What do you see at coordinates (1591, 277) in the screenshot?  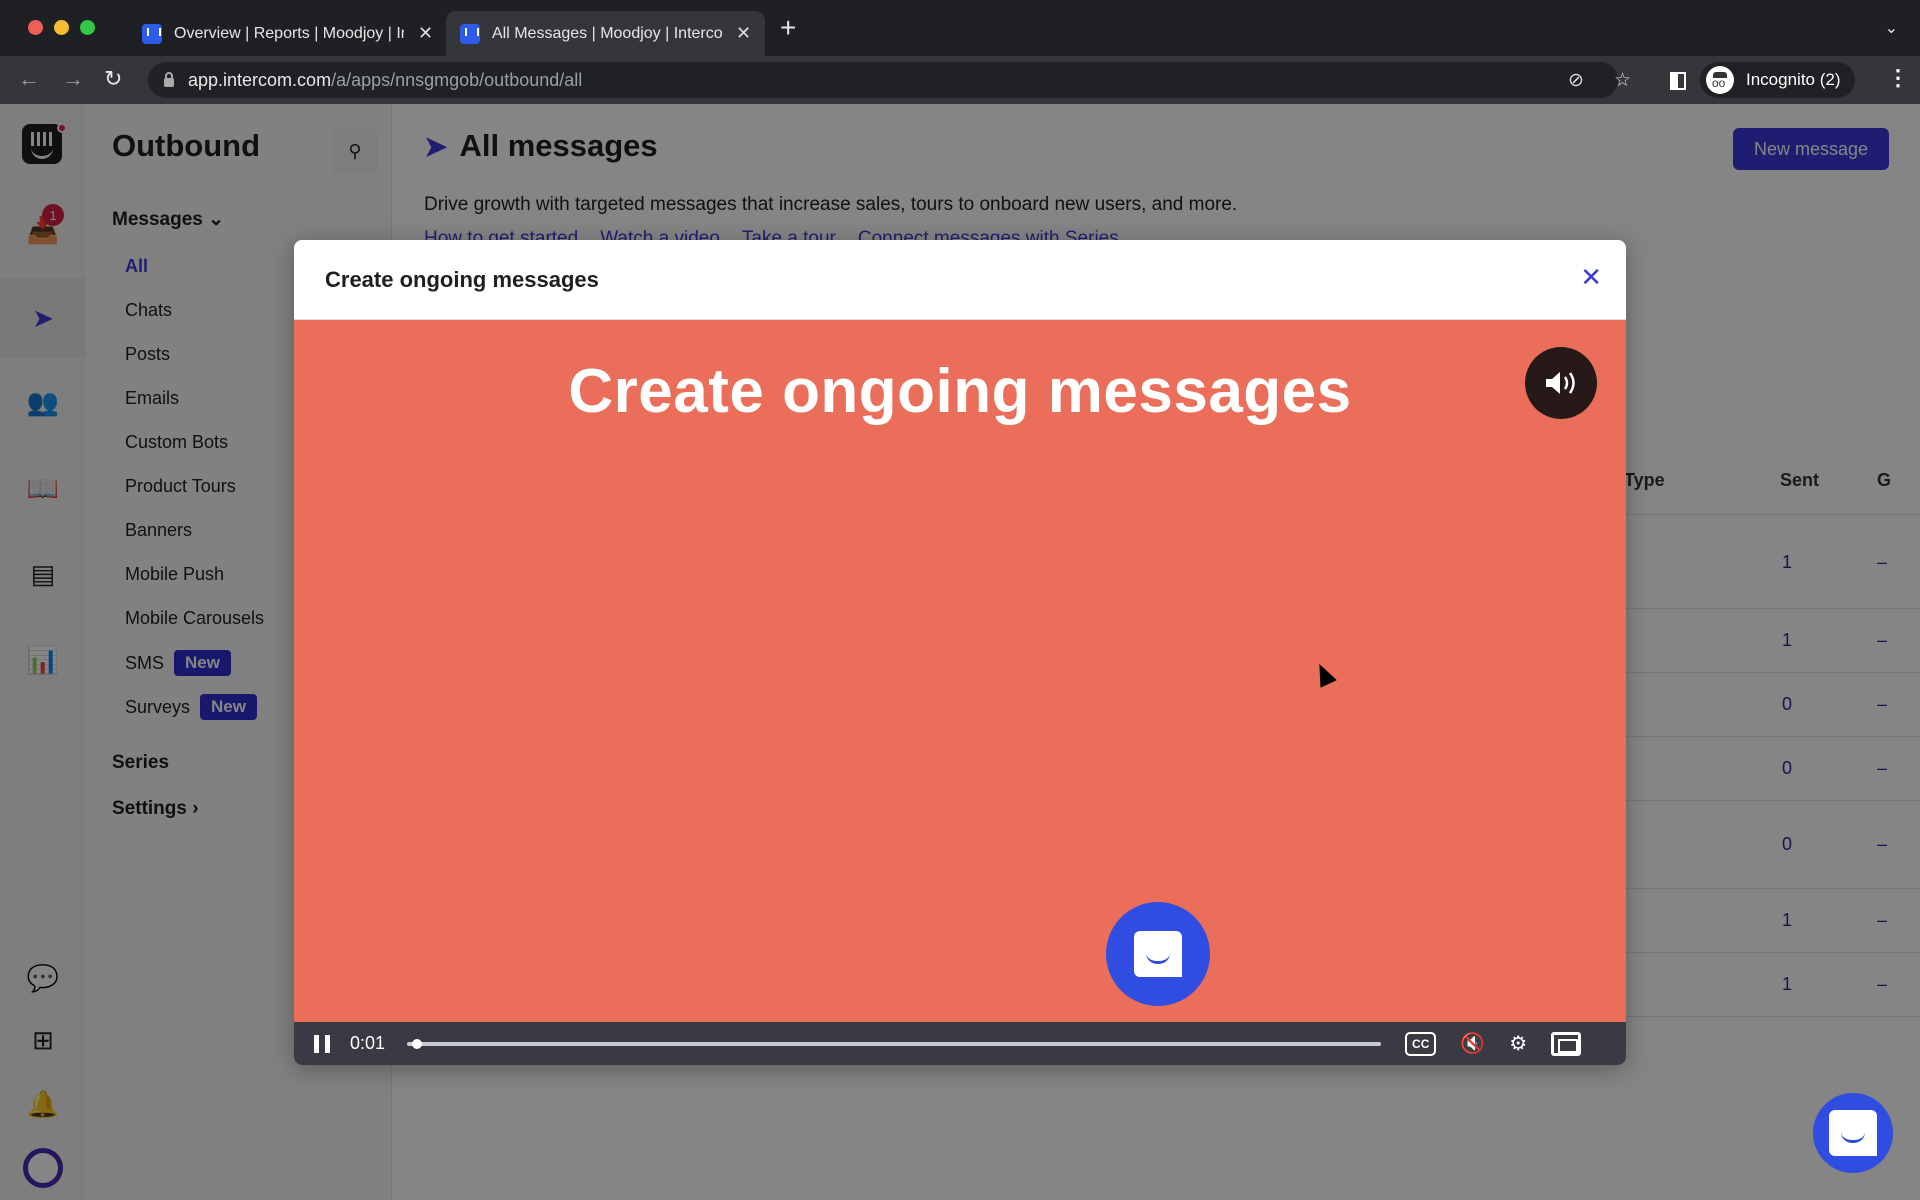 I see `close-icon: ✕` at bounding box center [1591, 277].